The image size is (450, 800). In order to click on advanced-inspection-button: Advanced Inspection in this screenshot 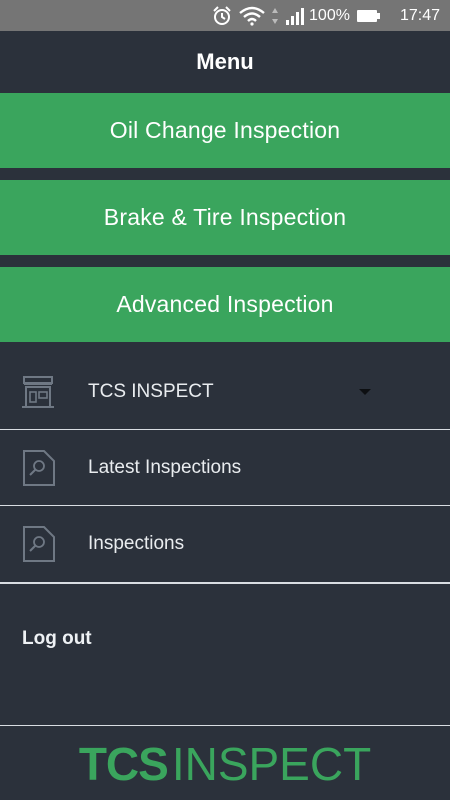, I will do `click(225, 304)`.